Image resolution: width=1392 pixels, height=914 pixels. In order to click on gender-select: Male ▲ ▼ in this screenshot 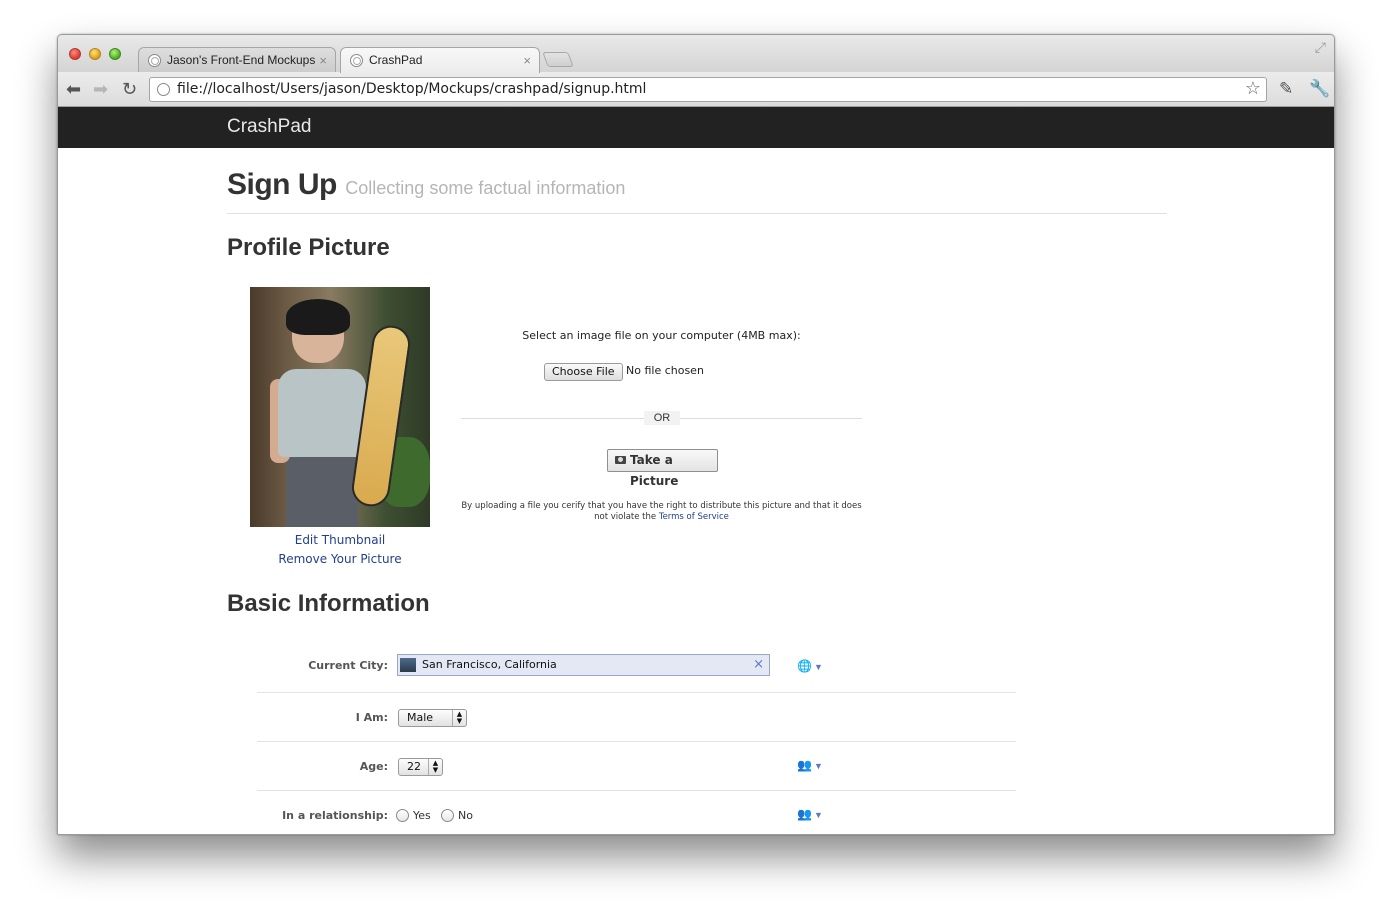, I will do `click(432, 718)`.